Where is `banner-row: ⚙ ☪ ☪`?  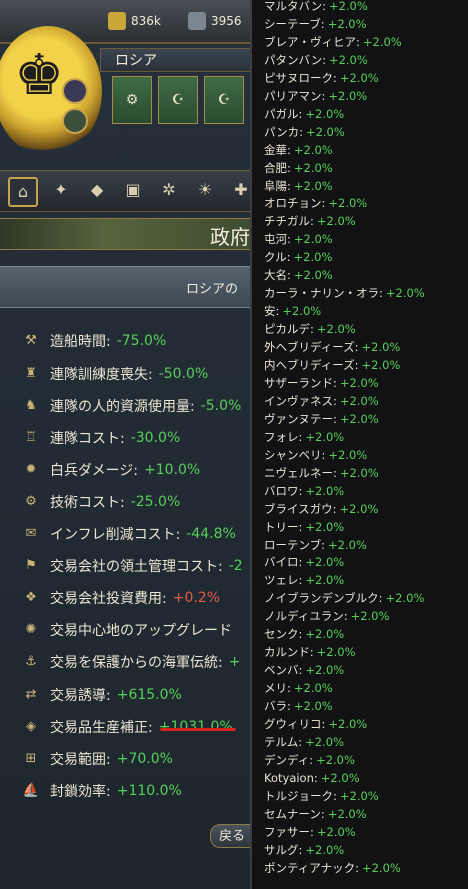
banner-row: ⚙ ☪ ☪ is located at coordinates (178, 100).